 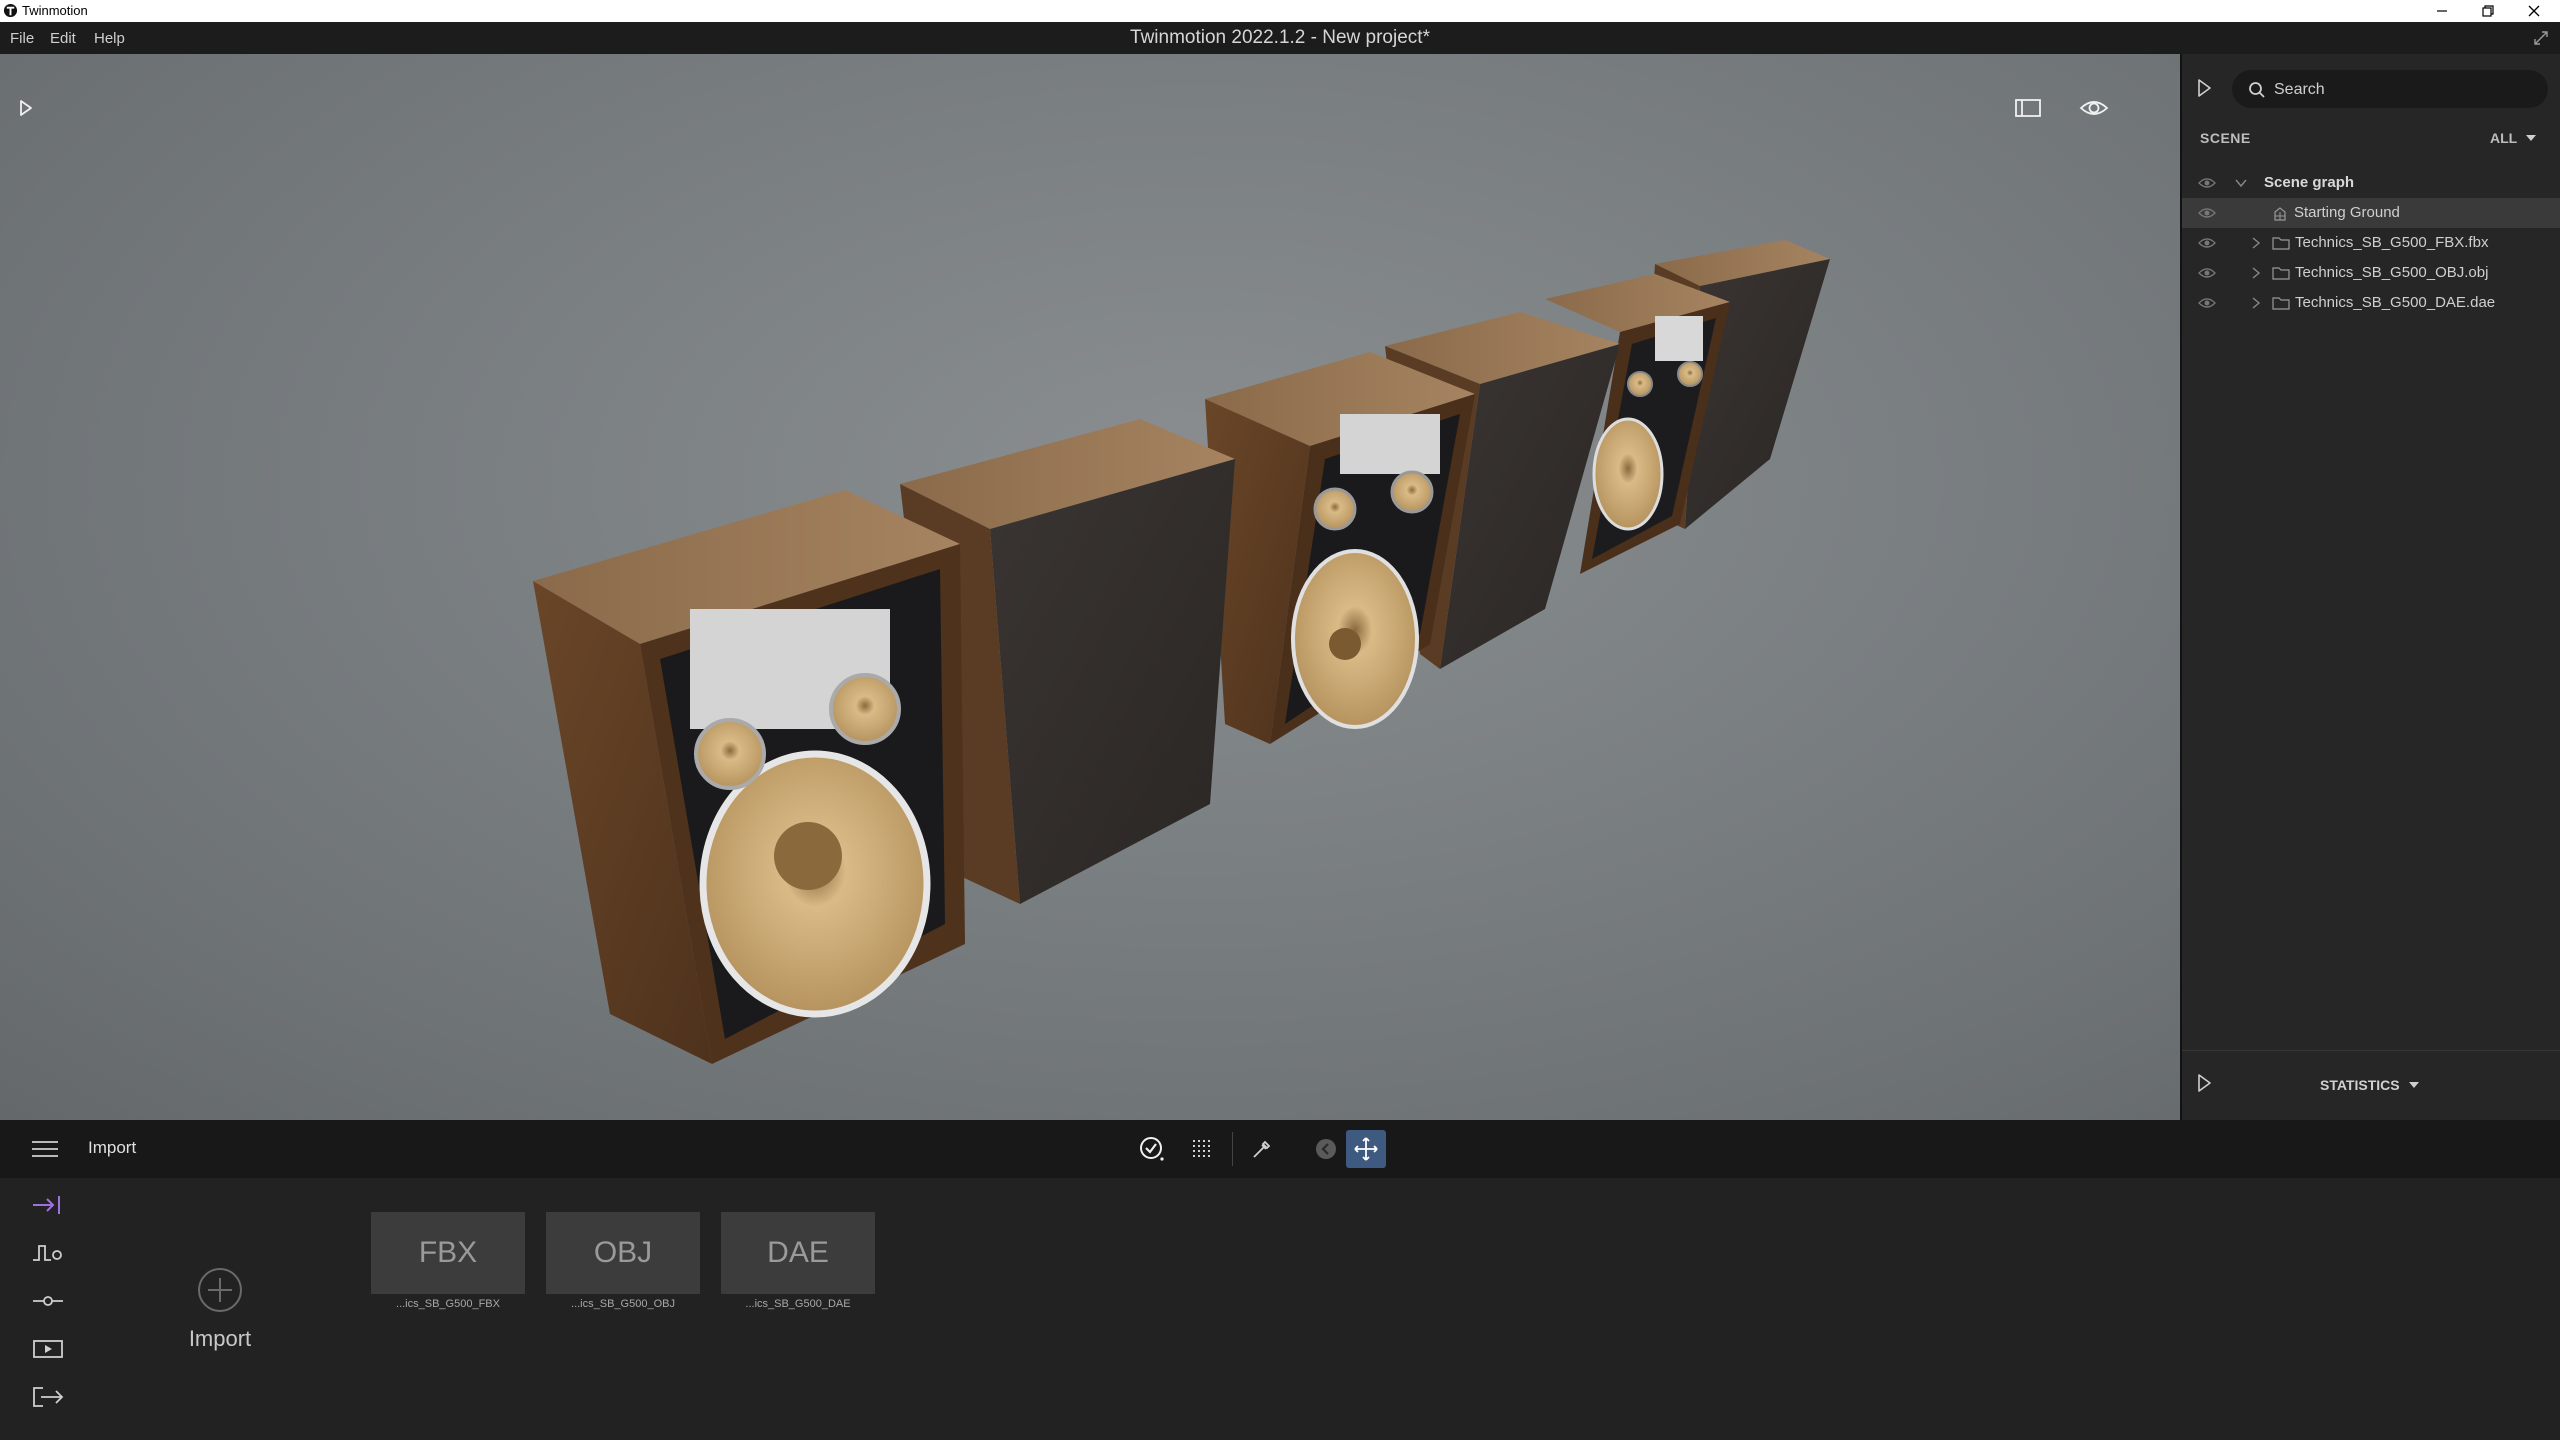 I want to click on tree-item-label: Technics_SB_G500_FBX.fbx, so click(x=2392, y=242).